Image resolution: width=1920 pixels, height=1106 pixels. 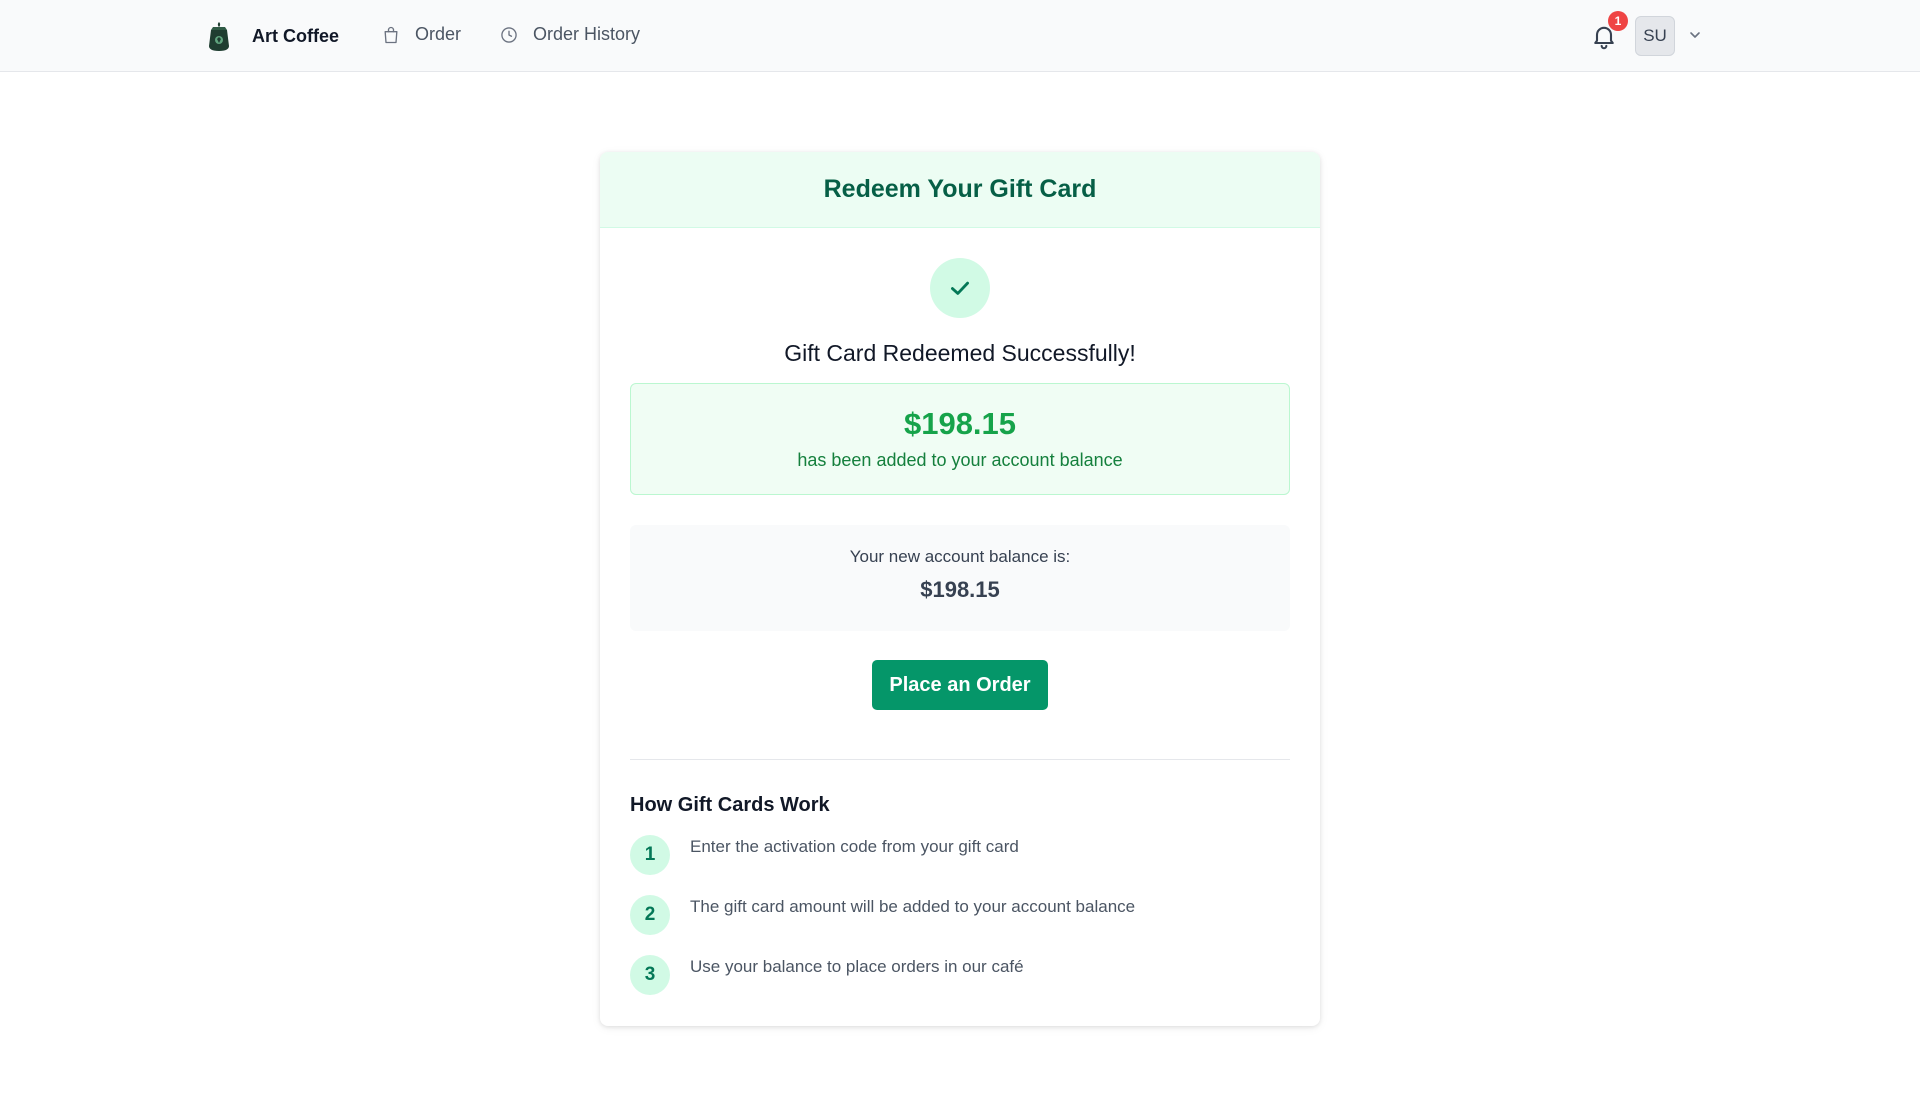 I want to click on top-navigation-bar: Art Coffee Order Order History 1 SU, so click(x=960, y=36).